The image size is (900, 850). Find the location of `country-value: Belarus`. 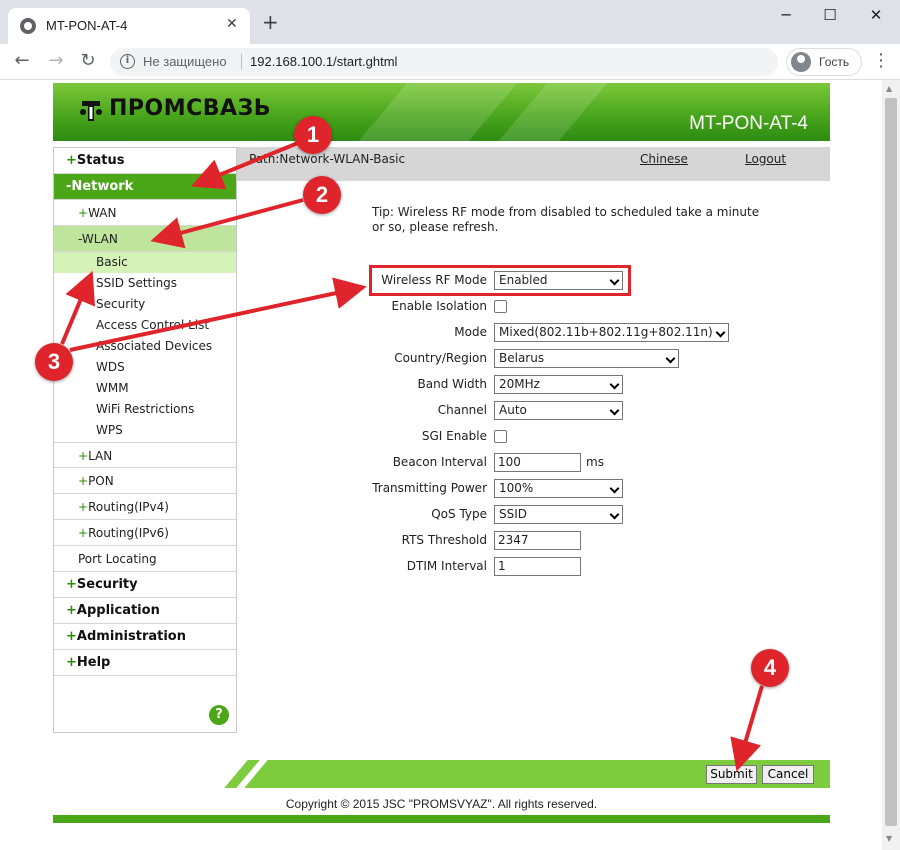

country-value: Belarus is located at coordinates (522, 358).